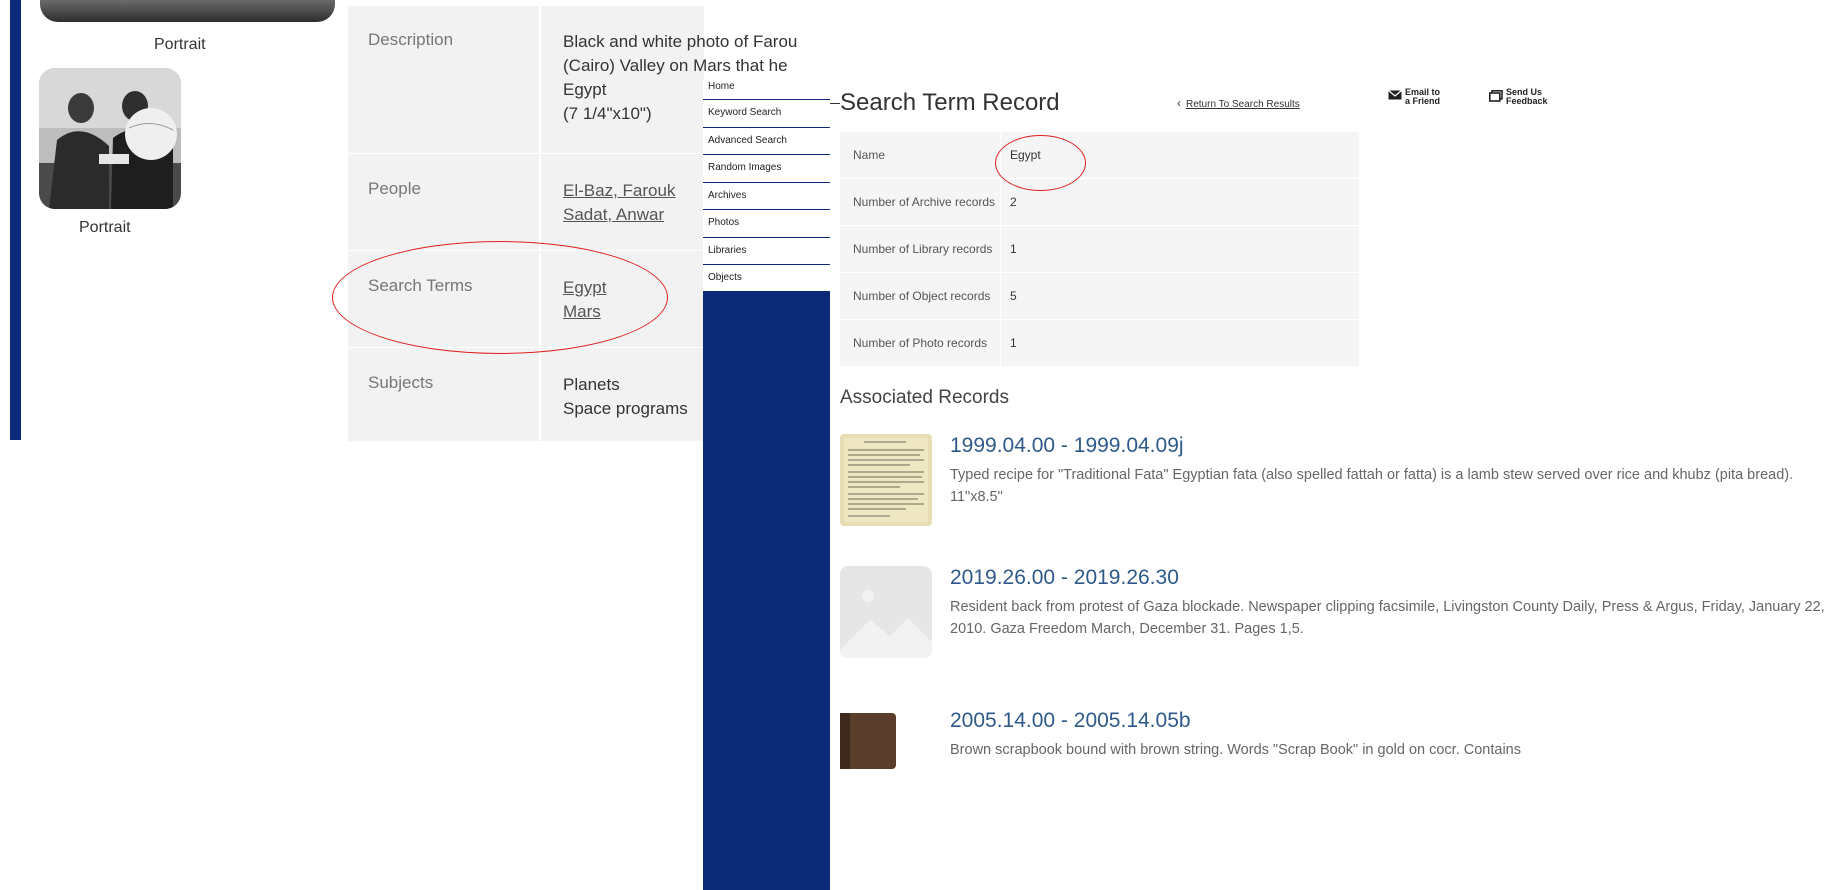 The width and height of the screenshot is (1845, 890). Describe the element at coordinates (1423, 101) in the screenshot. I see `email-label-line-2: a Friend` at that location.